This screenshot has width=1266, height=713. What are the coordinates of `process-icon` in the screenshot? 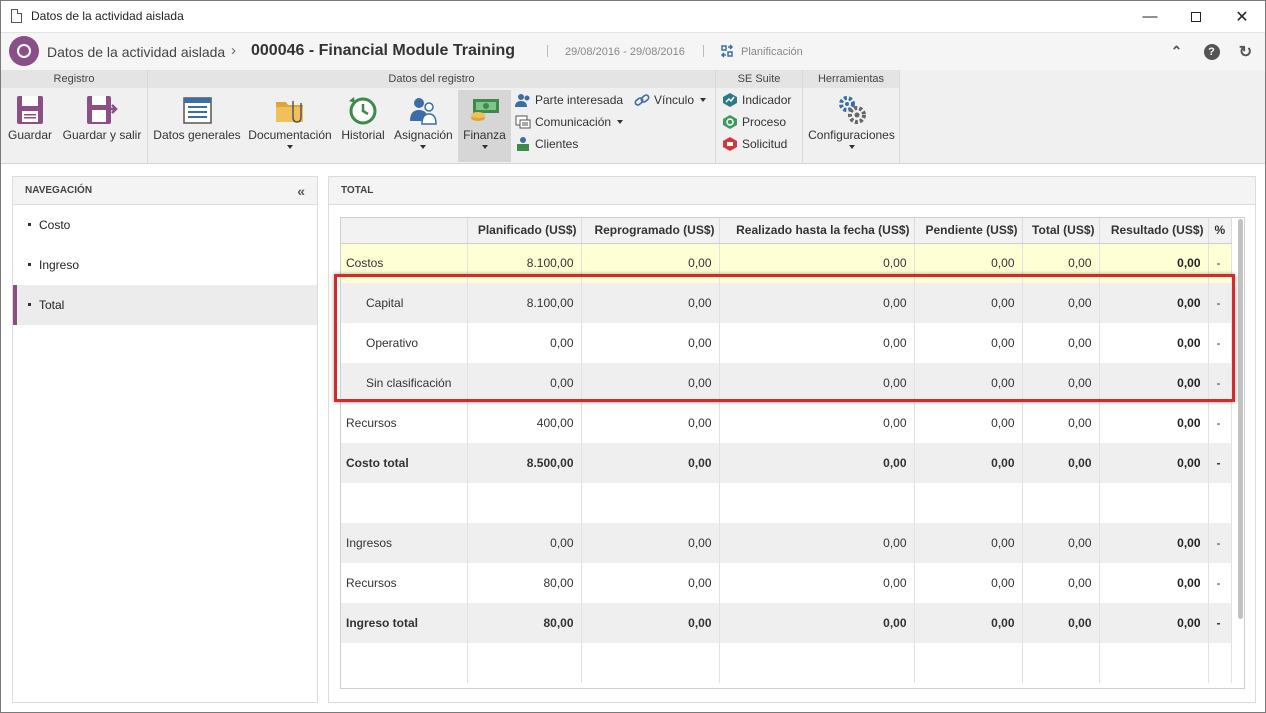 It's located at (730, 122).